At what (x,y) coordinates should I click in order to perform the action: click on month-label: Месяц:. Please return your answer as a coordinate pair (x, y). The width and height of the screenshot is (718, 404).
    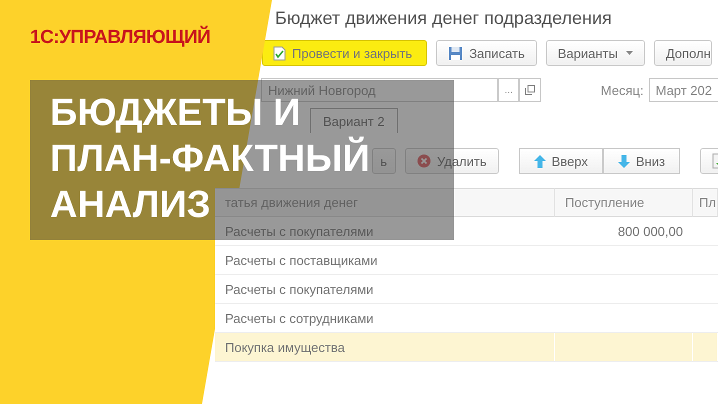
    Looking at the image, I should click on (622, 90).